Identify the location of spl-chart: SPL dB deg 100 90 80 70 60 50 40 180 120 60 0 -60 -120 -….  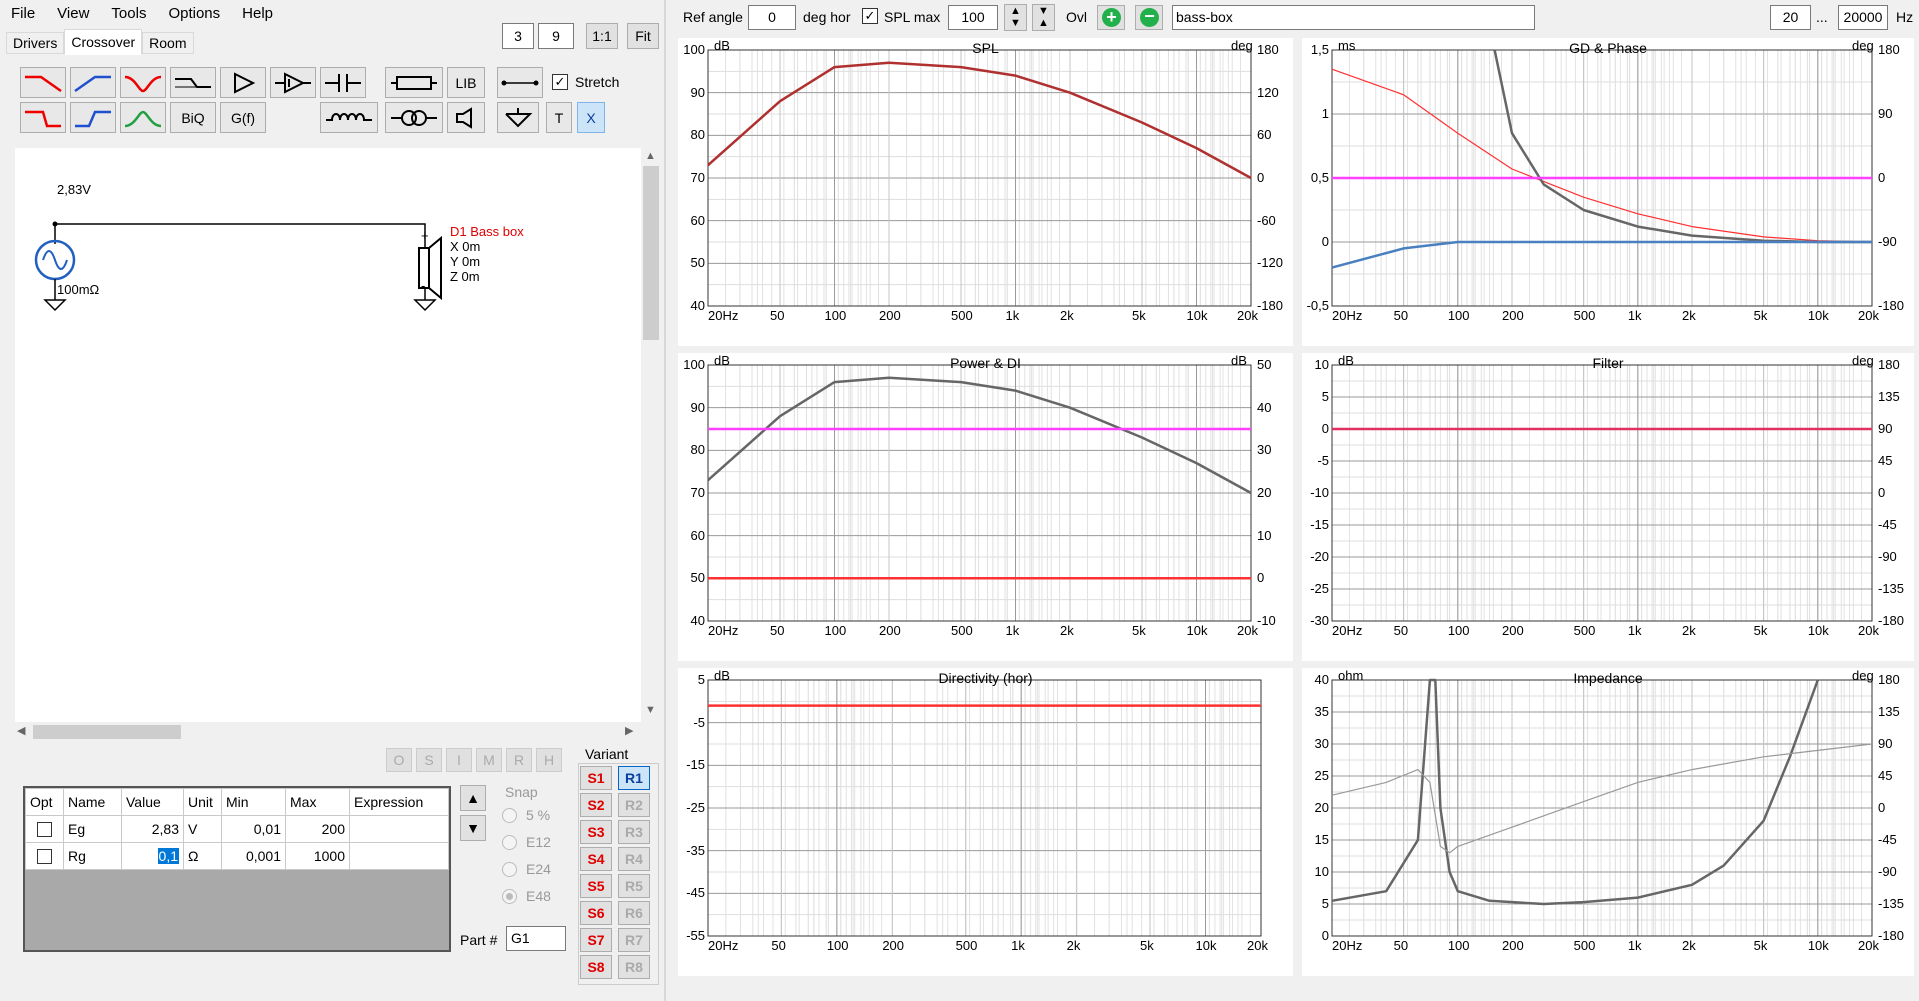
(985, 192).